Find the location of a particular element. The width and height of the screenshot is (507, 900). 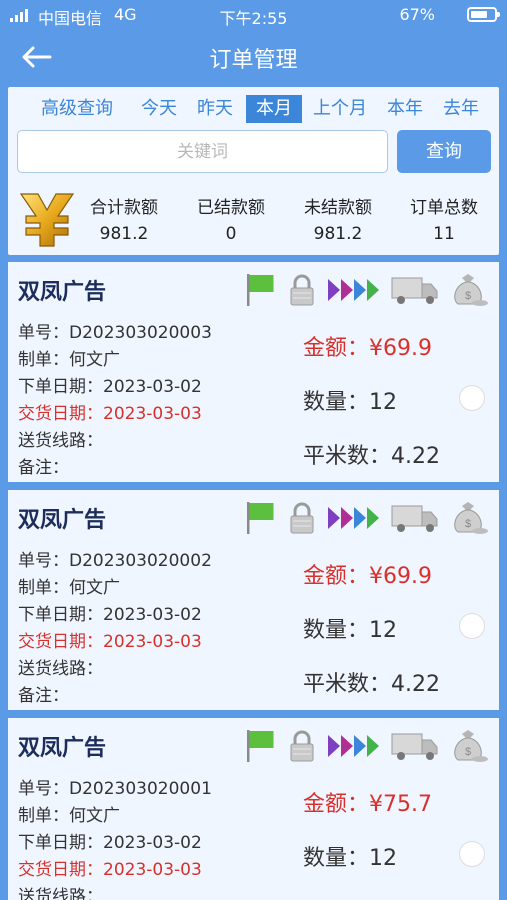

tab-this-month: 本月 is located at coordinates (274, 109).